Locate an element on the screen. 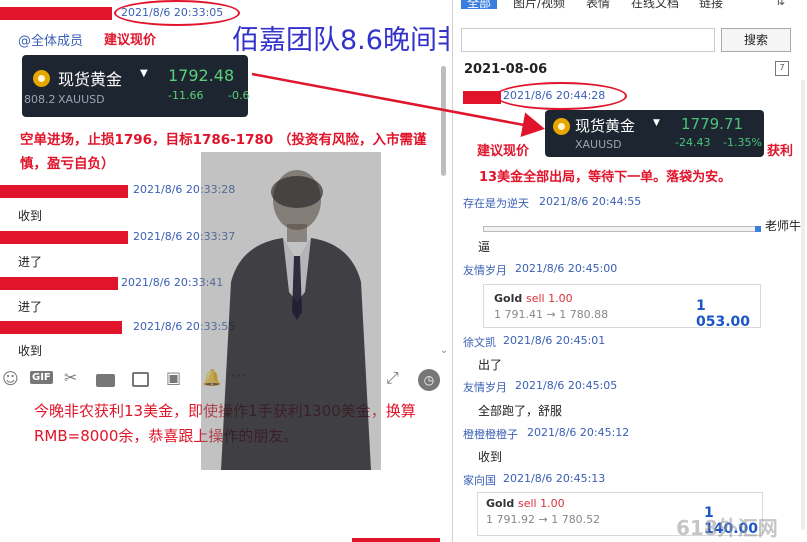 Image resolution: width=807 pixels, height=542 pixels. site-watermark: 618外汇网 is located at coordinates (727, 528).